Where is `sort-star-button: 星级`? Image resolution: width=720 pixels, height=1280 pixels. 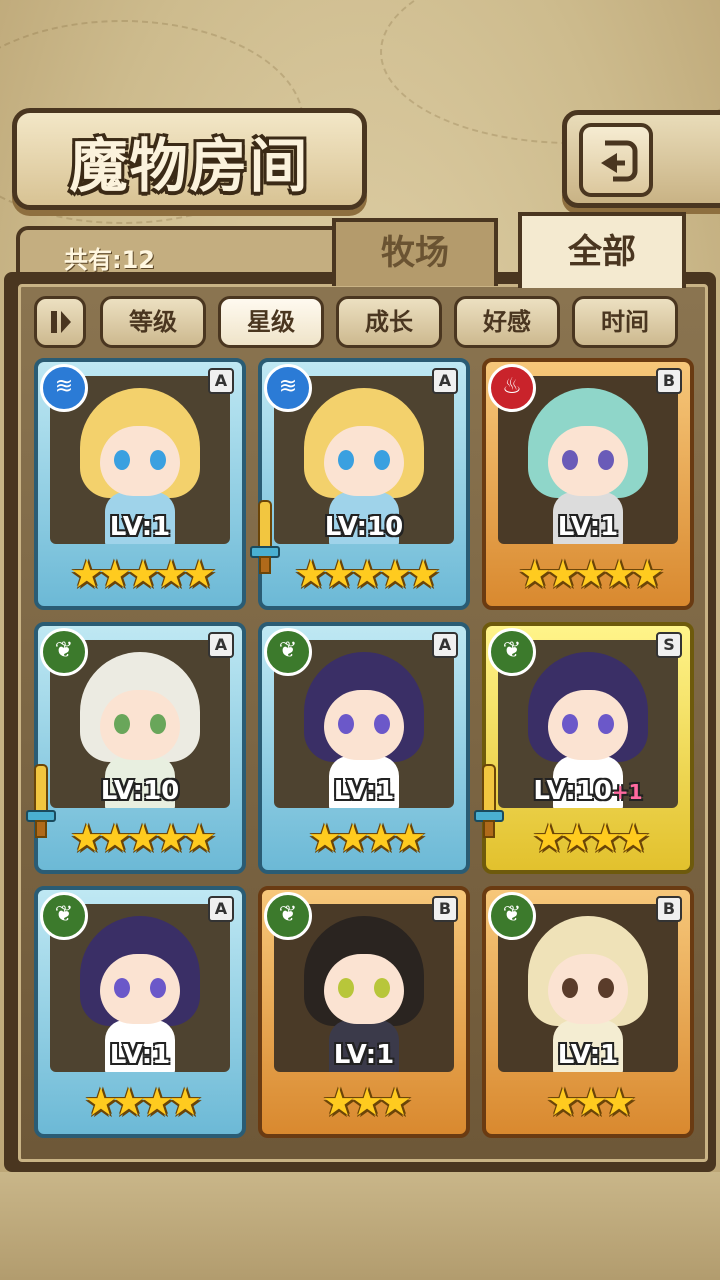
sort-star-button: 星级 is located at coordinates (271, 322).